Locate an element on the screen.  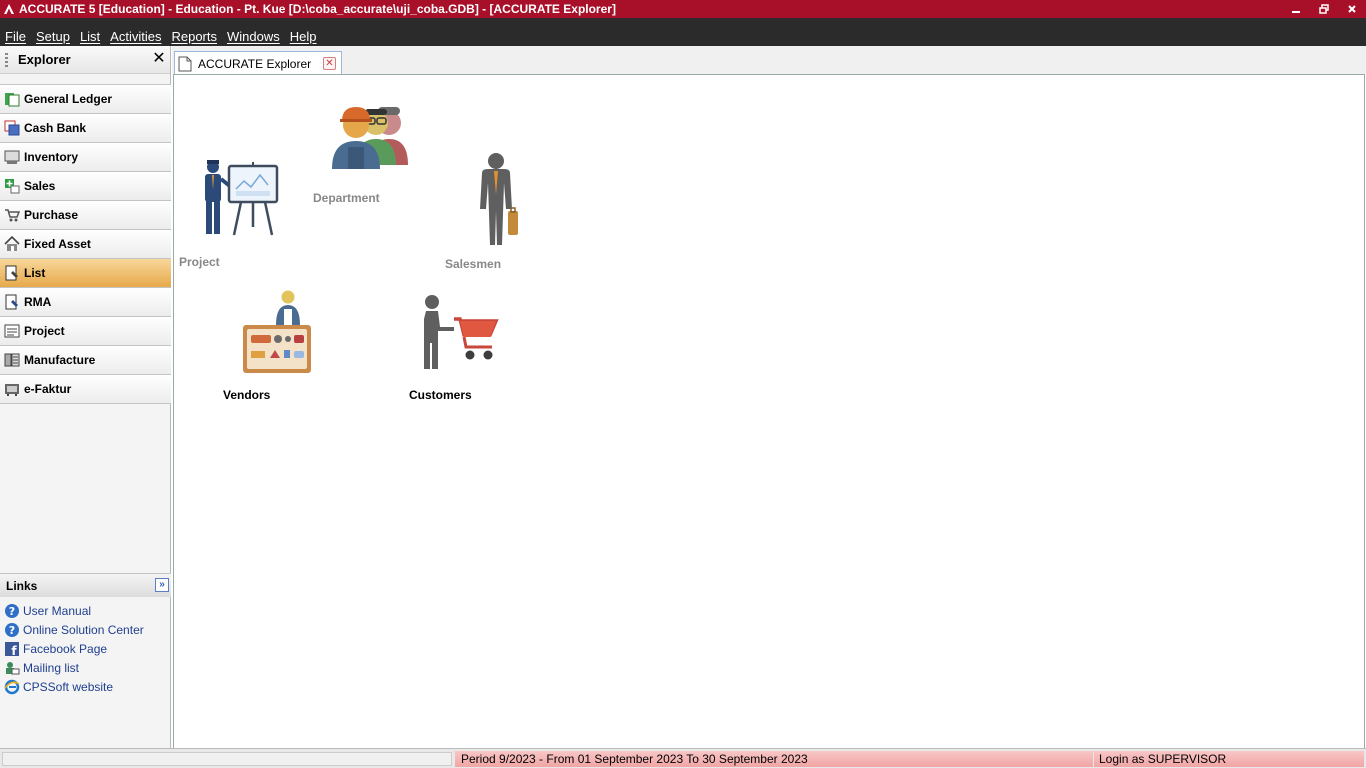
list-icon is located at coordinates (12, 273).